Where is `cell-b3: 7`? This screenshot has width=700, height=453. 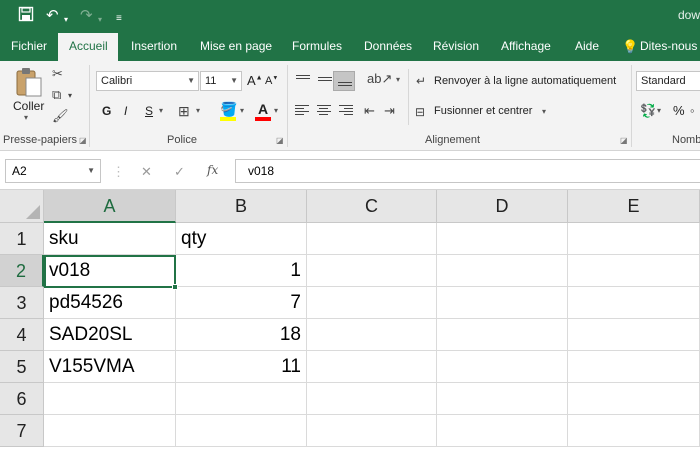
cell-b3: 7 is located at coordinates (241, 303).